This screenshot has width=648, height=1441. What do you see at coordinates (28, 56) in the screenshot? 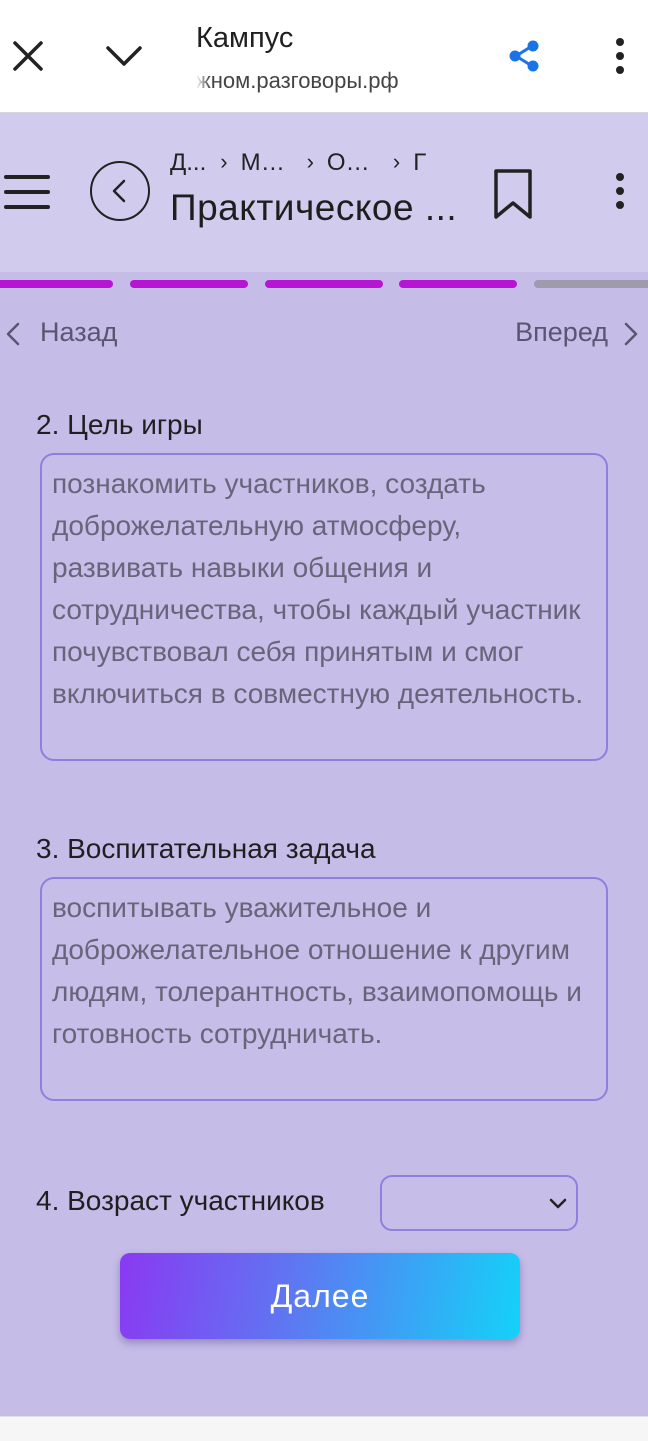
I see `close-icon` at bounding box center [28, 56].